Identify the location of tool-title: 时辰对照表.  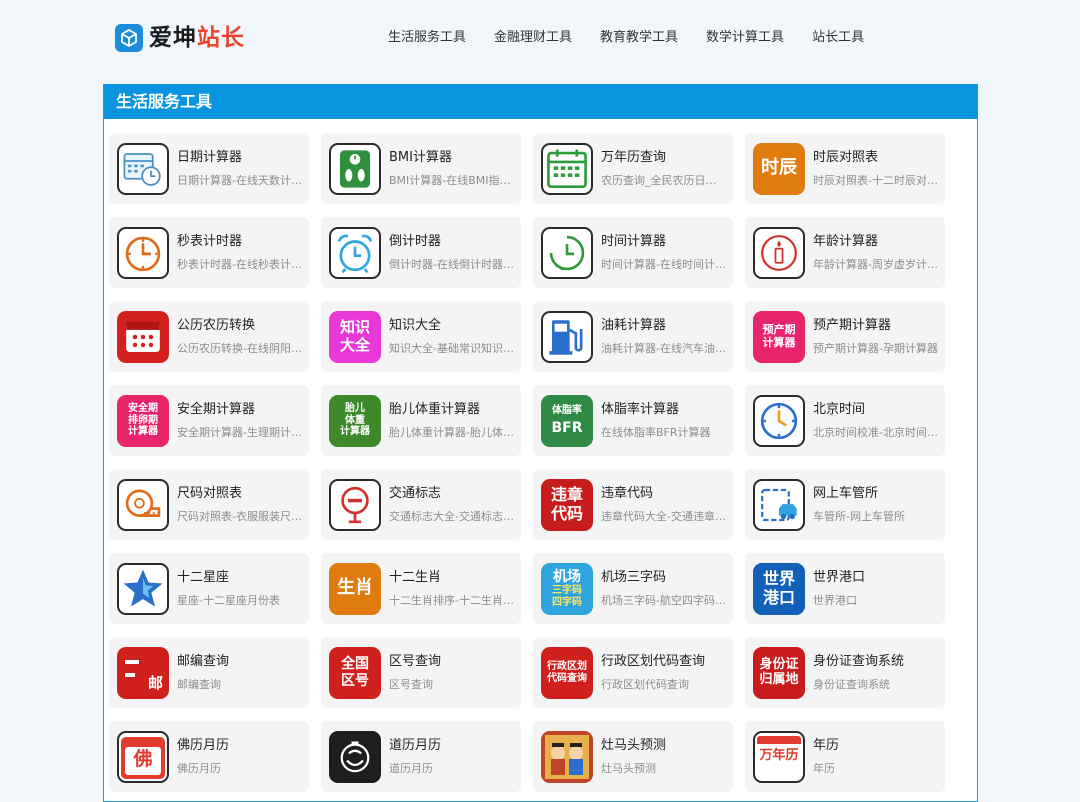
(879, 158).